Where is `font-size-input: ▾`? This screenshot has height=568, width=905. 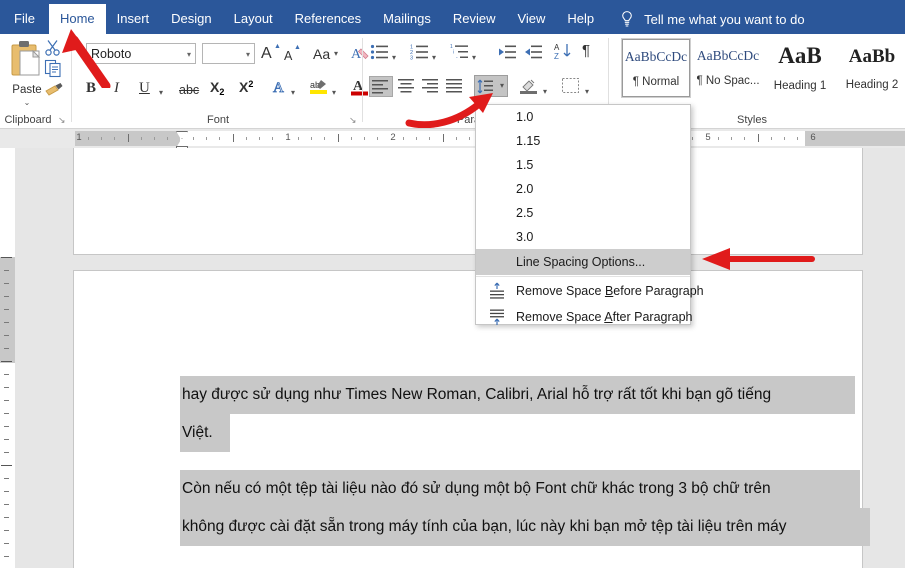
font-size-input: ▾ is located at coordinates (228, 53).